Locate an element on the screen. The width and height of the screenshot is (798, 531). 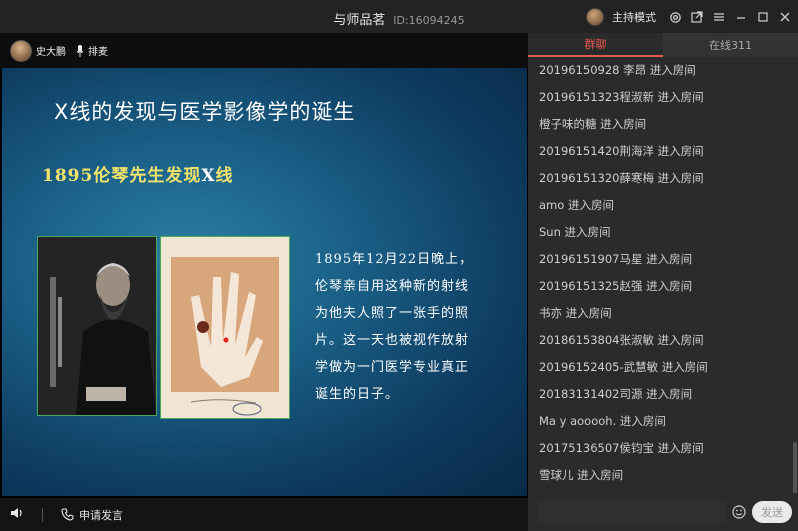
slide-body-line: 诞生的日子。 is located at coordinates (357, 394).